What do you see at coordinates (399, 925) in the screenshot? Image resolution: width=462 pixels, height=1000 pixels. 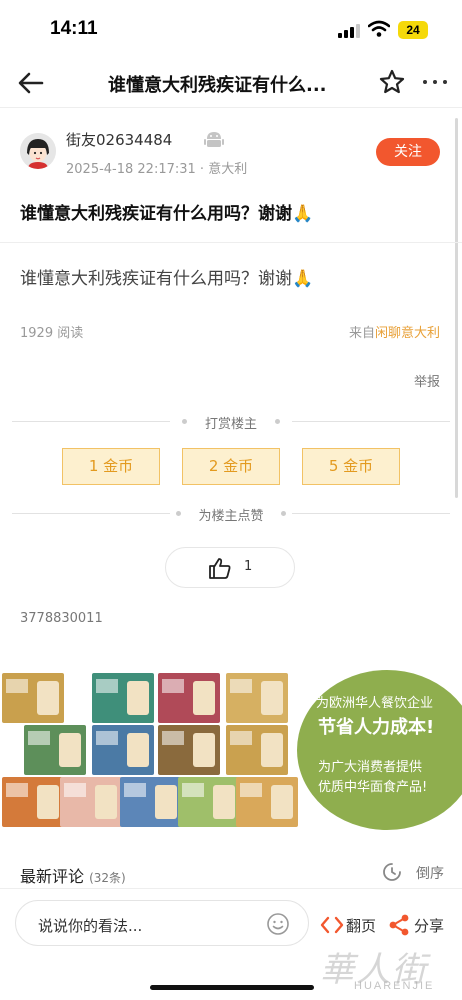 I see `share-icon` at bounding box center [399, 925].